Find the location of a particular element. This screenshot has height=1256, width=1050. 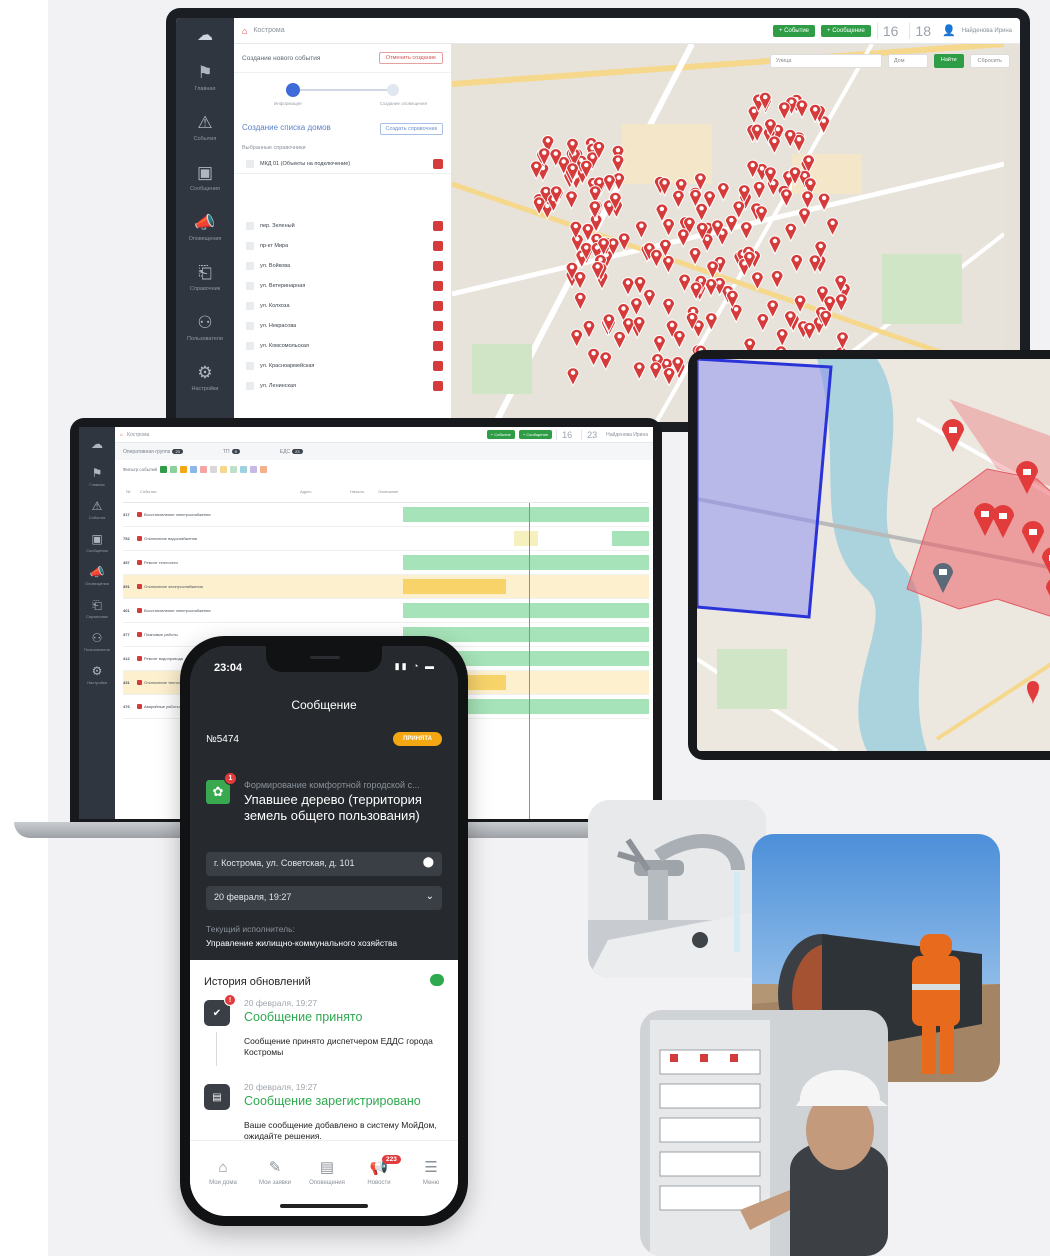

street-select: Улица is located at coordinates (825, 61).